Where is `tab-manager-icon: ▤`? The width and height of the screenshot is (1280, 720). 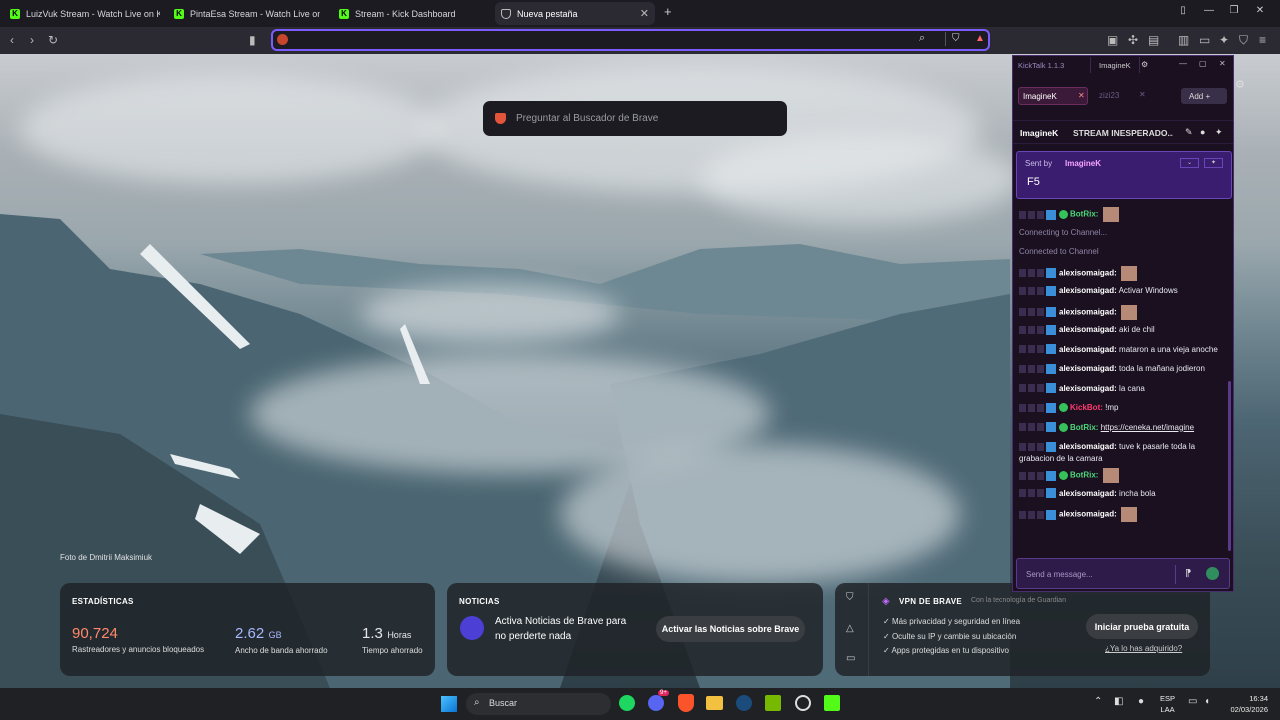
tab-manager-icon: ▤ is located at coordinates (1153, 40).